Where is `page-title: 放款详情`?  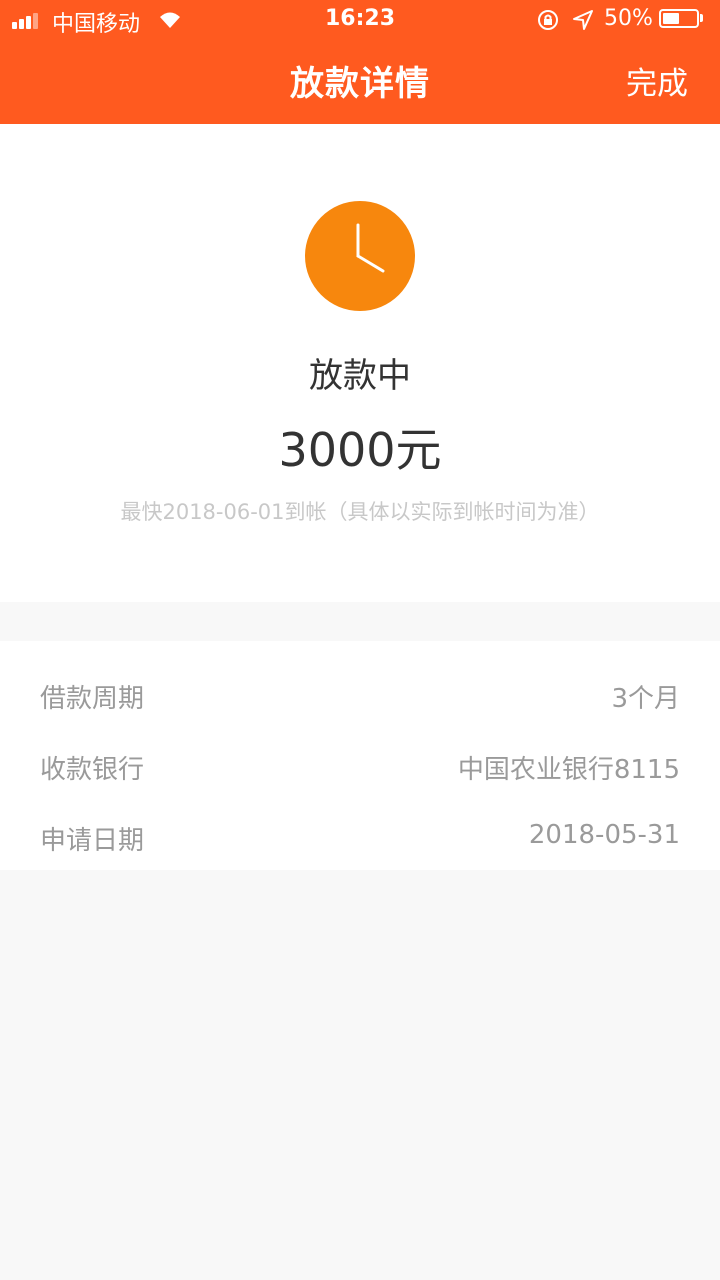 page-title: 放款详情 is located at coordinates (360, 84).